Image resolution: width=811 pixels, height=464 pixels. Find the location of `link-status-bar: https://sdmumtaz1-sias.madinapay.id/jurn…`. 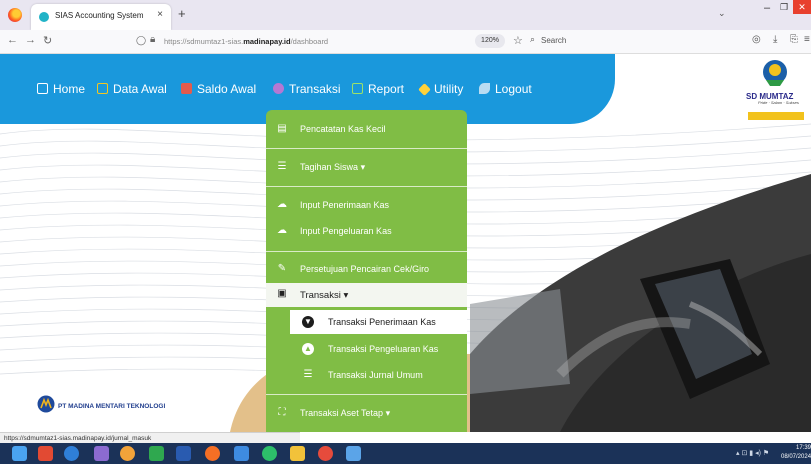

link-status-bar: https://sdmumtaz1-sias.madinapay.id/jurn… is located at coordinates (150, 437).